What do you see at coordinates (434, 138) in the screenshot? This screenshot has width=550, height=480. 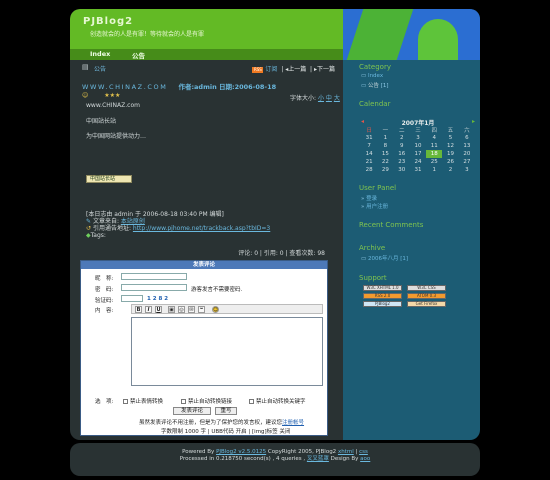 I see `calendar-day: 4` at bounding box center [434, 138].